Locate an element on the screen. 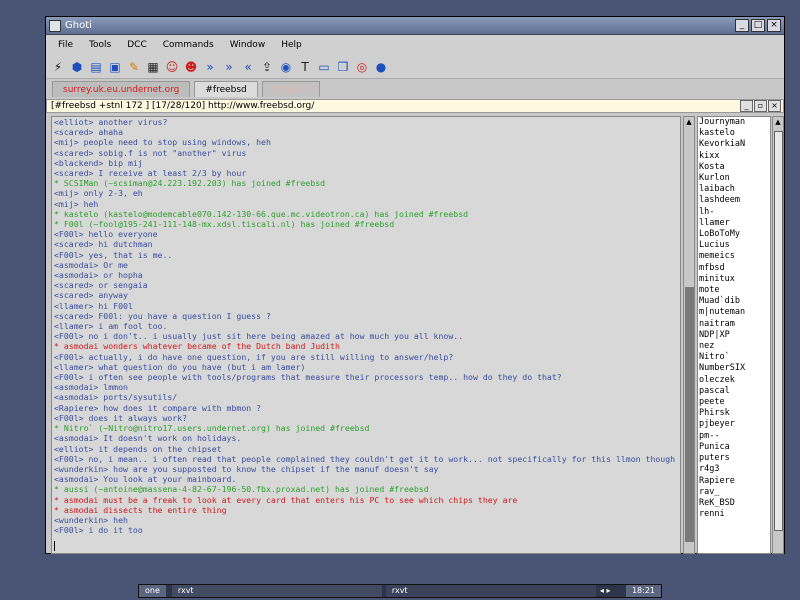 This screenshot has height=600, width=800. close-button: × is located at coordinates (774, 25).